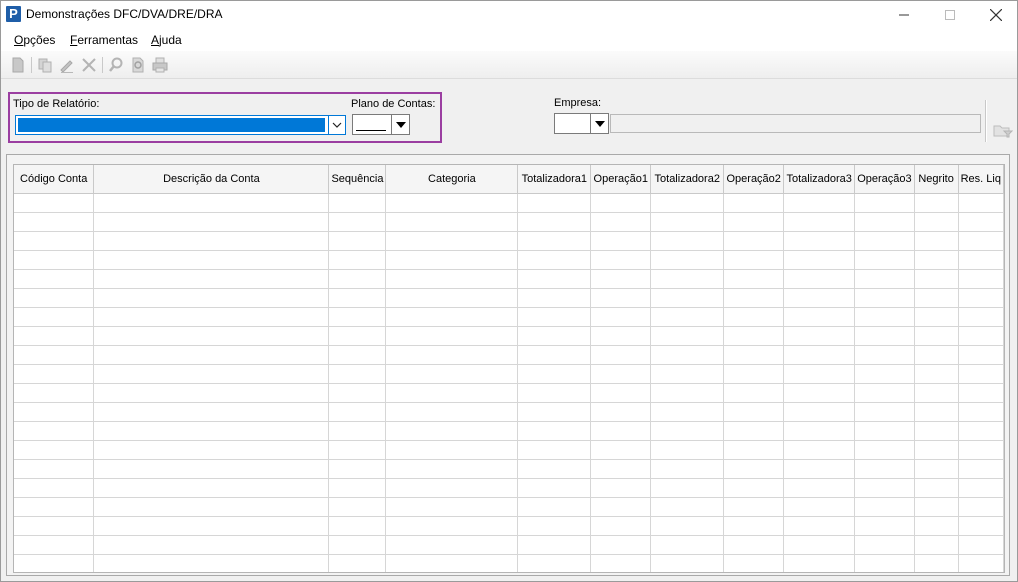 The image size is (1018, 582). Describe the element at coordinates (138, 65) in the screenshot. I see `preview-icon` at that location.